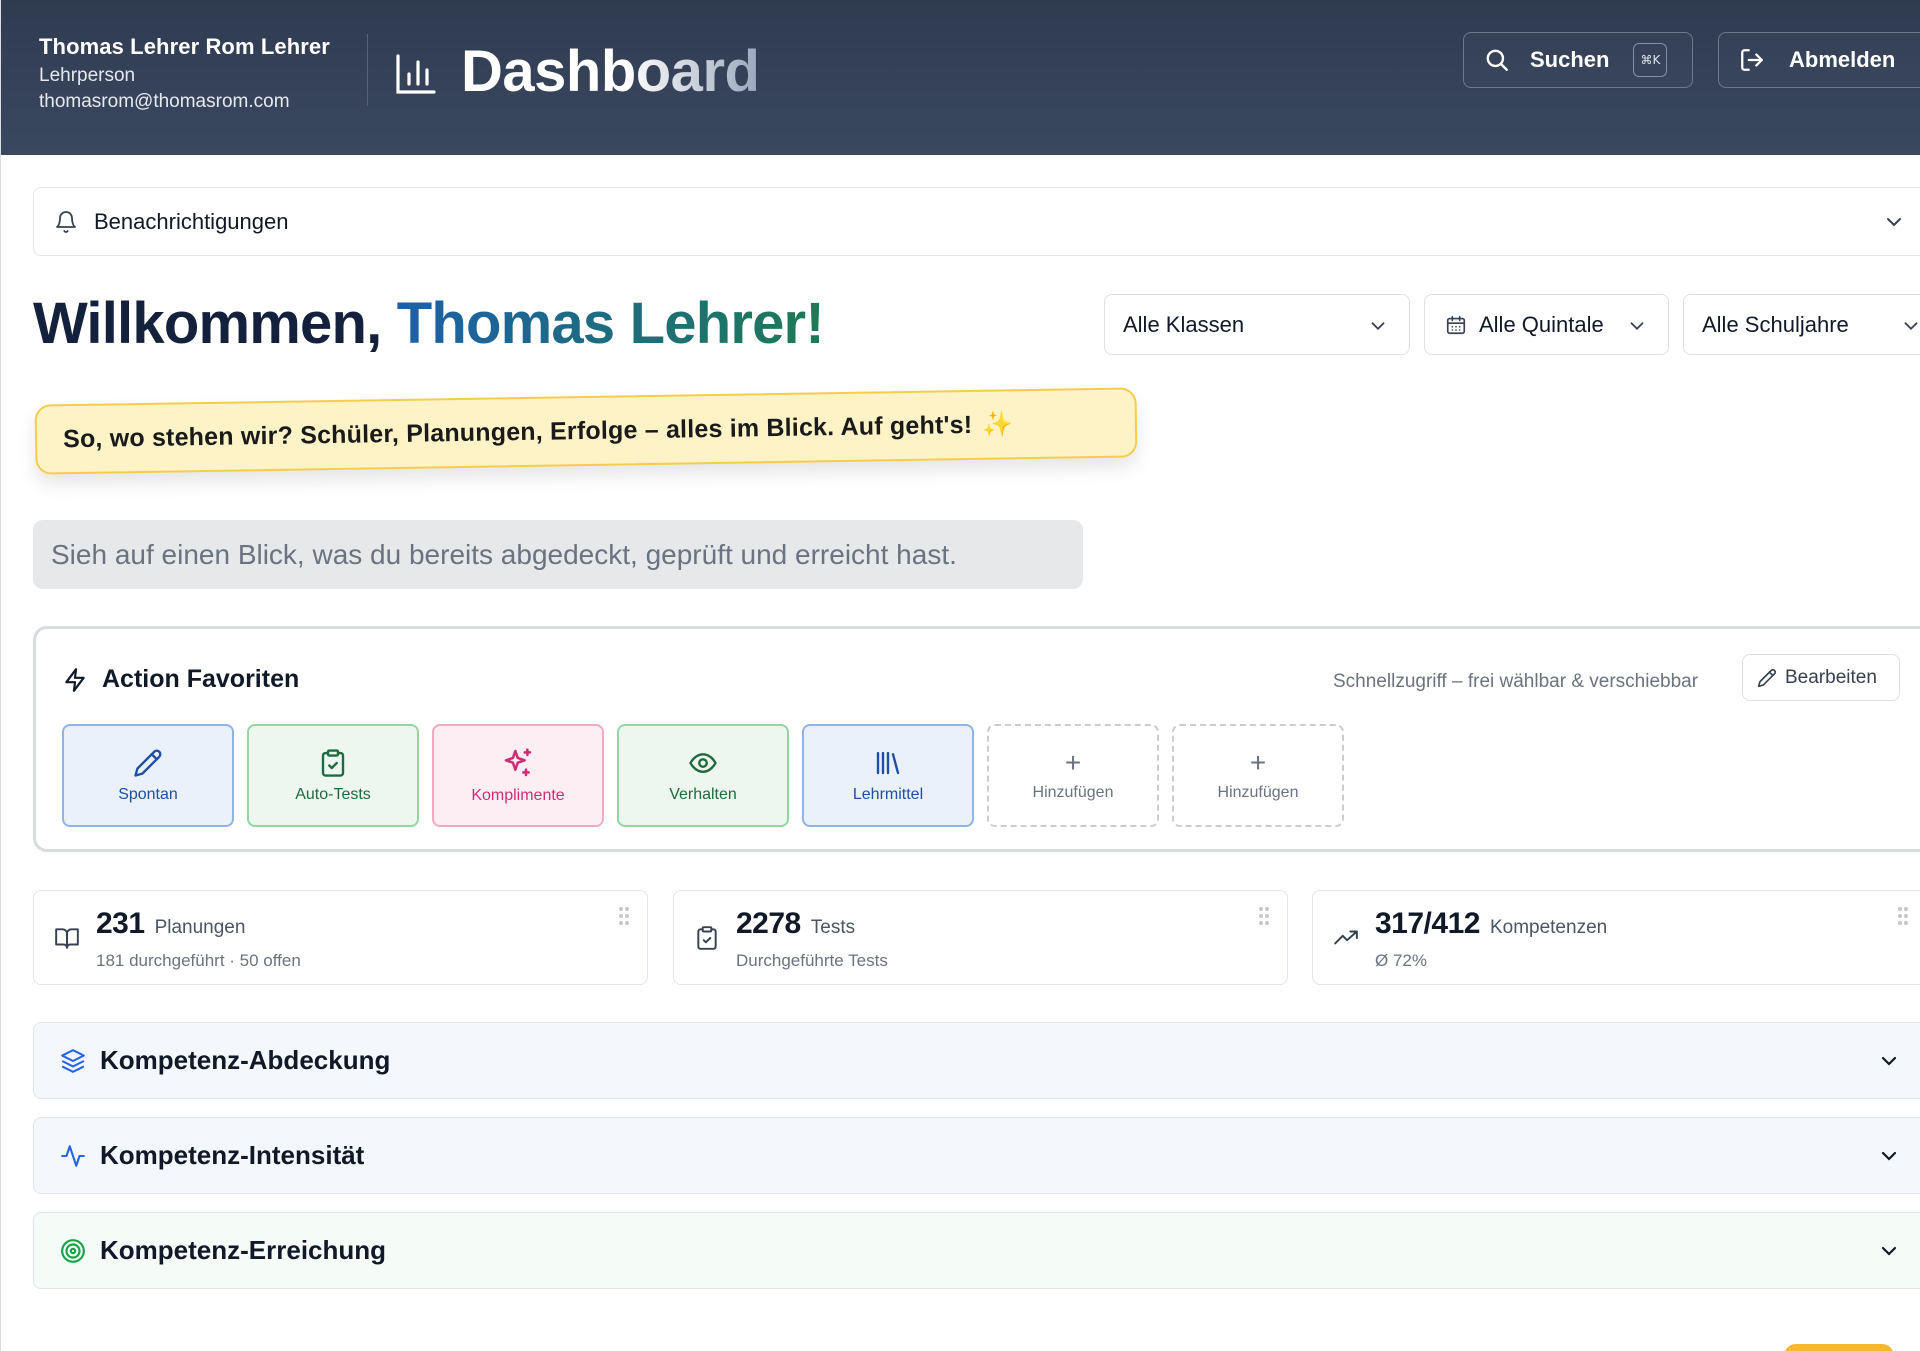 The width and height of the screenshot is (1920, 1351). What do you see at coordinates (164, 101) in the screenshot?
I see `user-email: thomasrom@thomasrom.com` at bounding box center [164, 101].